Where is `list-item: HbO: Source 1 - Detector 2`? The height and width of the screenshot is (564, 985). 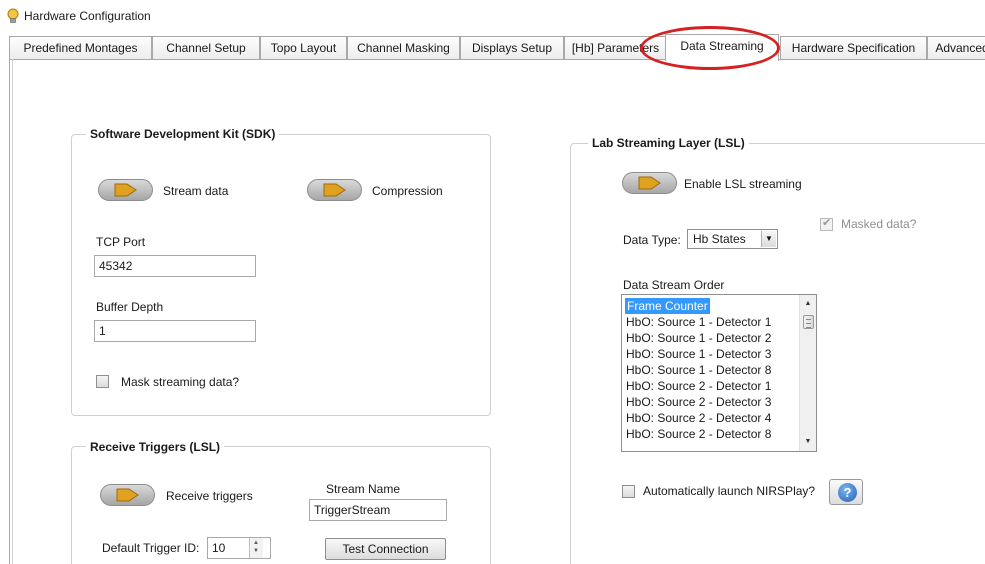 list-item: HbO: Source 1 - Detector 2 is located at coordinates (698, 338).